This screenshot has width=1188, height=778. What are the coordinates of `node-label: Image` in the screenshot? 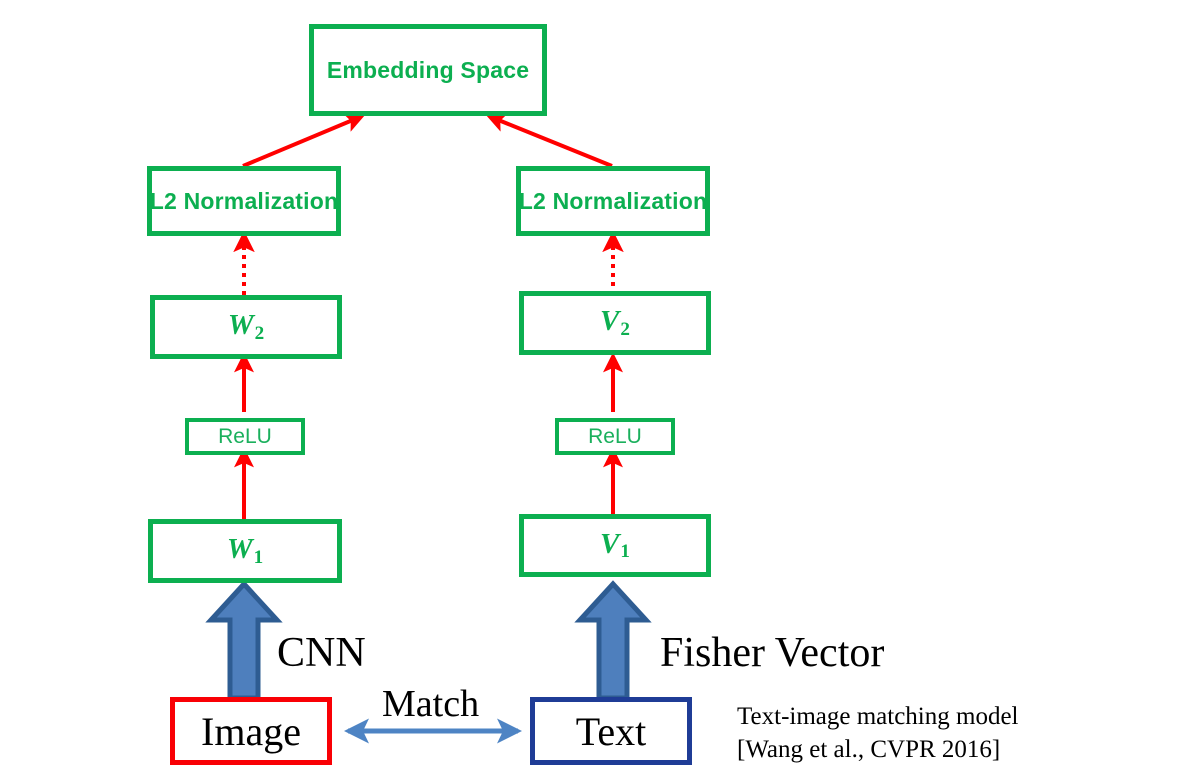 It's located at (251, 731).